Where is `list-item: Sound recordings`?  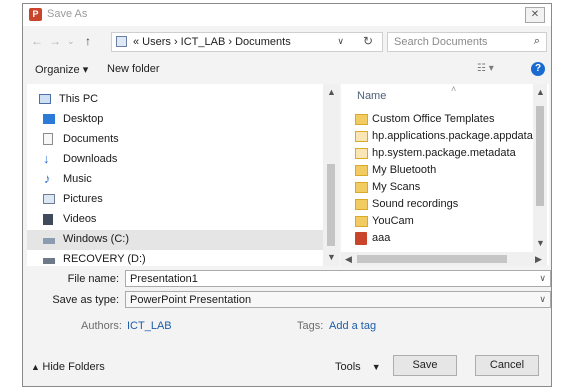 list-item: Sound recordings is located at coordinates (446, 205).